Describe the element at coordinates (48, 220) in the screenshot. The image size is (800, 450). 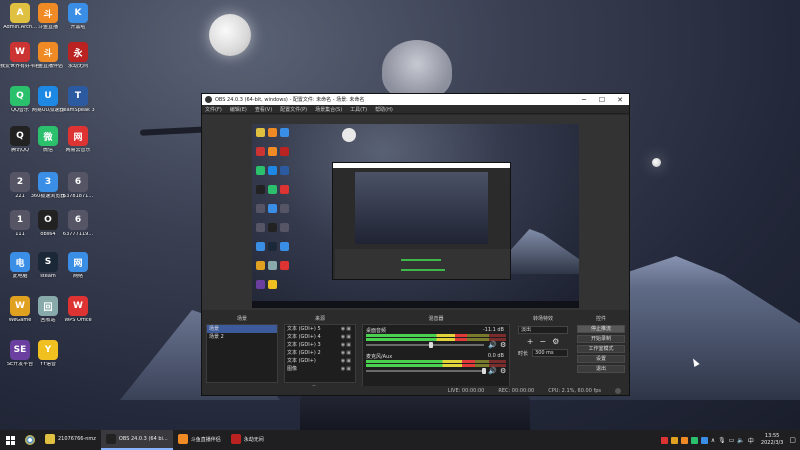
I see `app-icon: O` at that location.